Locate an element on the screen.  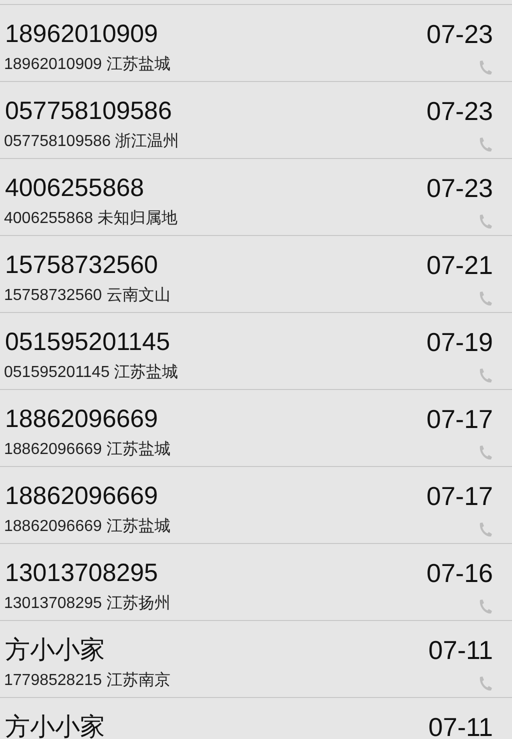
call-date: 07-16 is located at coordinates (459, 573).